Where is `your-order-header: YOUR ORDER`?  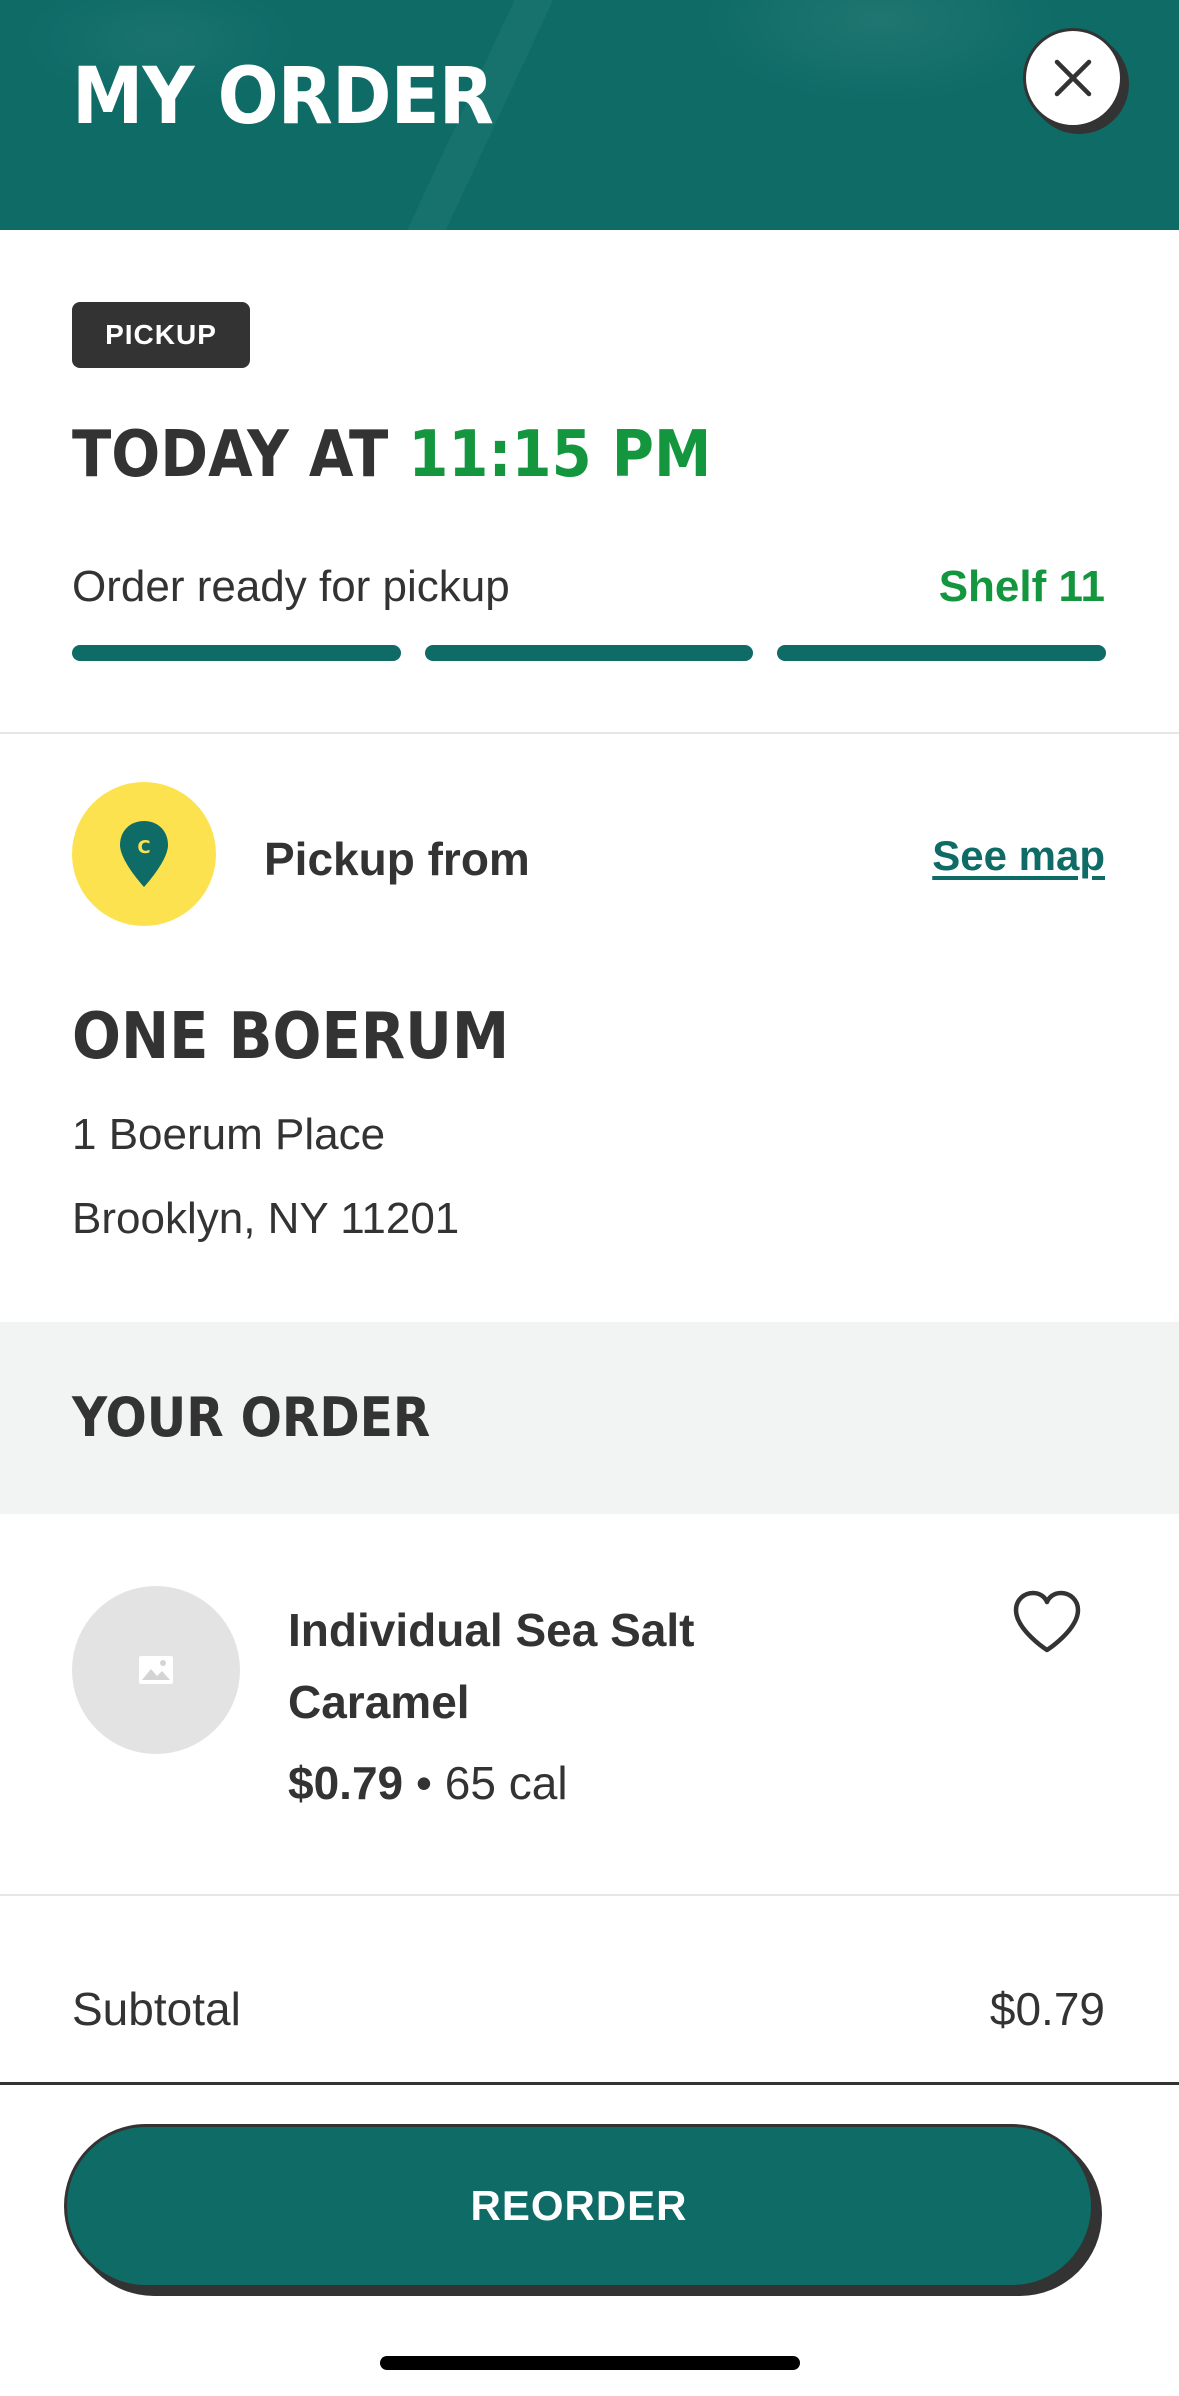 your-order-header: YOUR ORDER is located at coordinates (589, 1418).